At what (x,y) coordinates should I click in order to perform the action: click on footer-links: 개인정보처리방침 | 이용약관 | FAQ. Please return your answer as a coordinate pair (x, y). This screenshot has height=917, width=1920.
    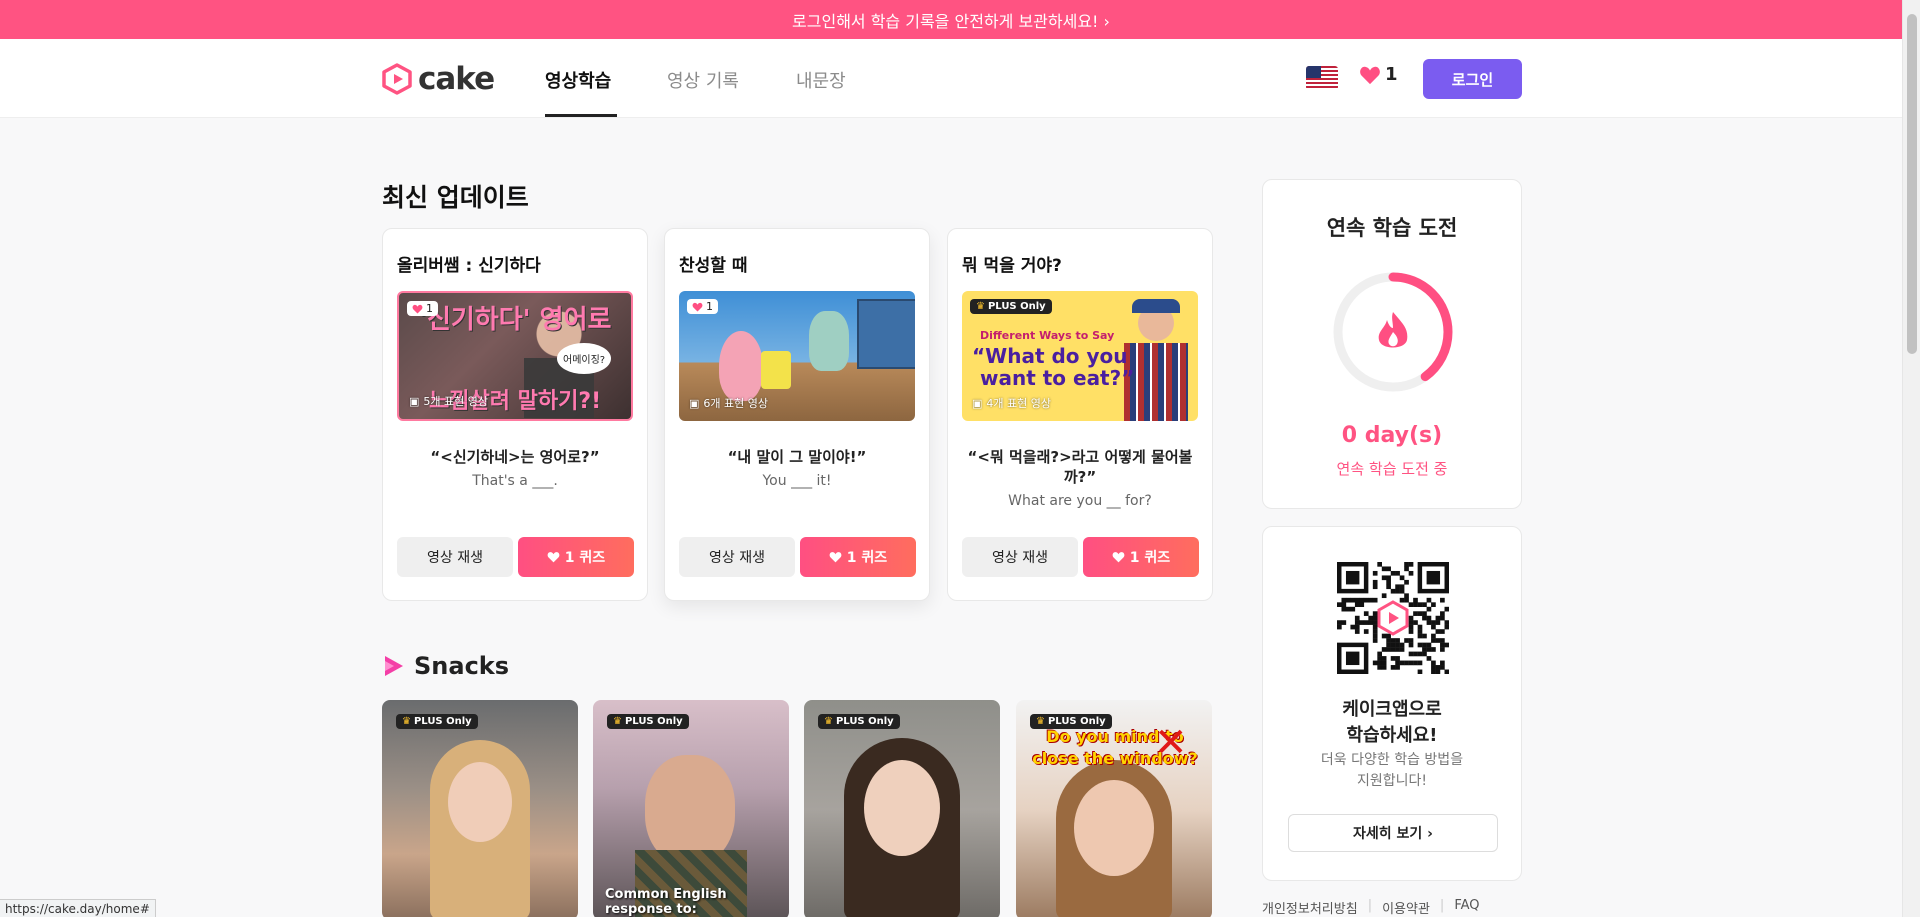
    Looking at the image, I should click on (1371, 907).